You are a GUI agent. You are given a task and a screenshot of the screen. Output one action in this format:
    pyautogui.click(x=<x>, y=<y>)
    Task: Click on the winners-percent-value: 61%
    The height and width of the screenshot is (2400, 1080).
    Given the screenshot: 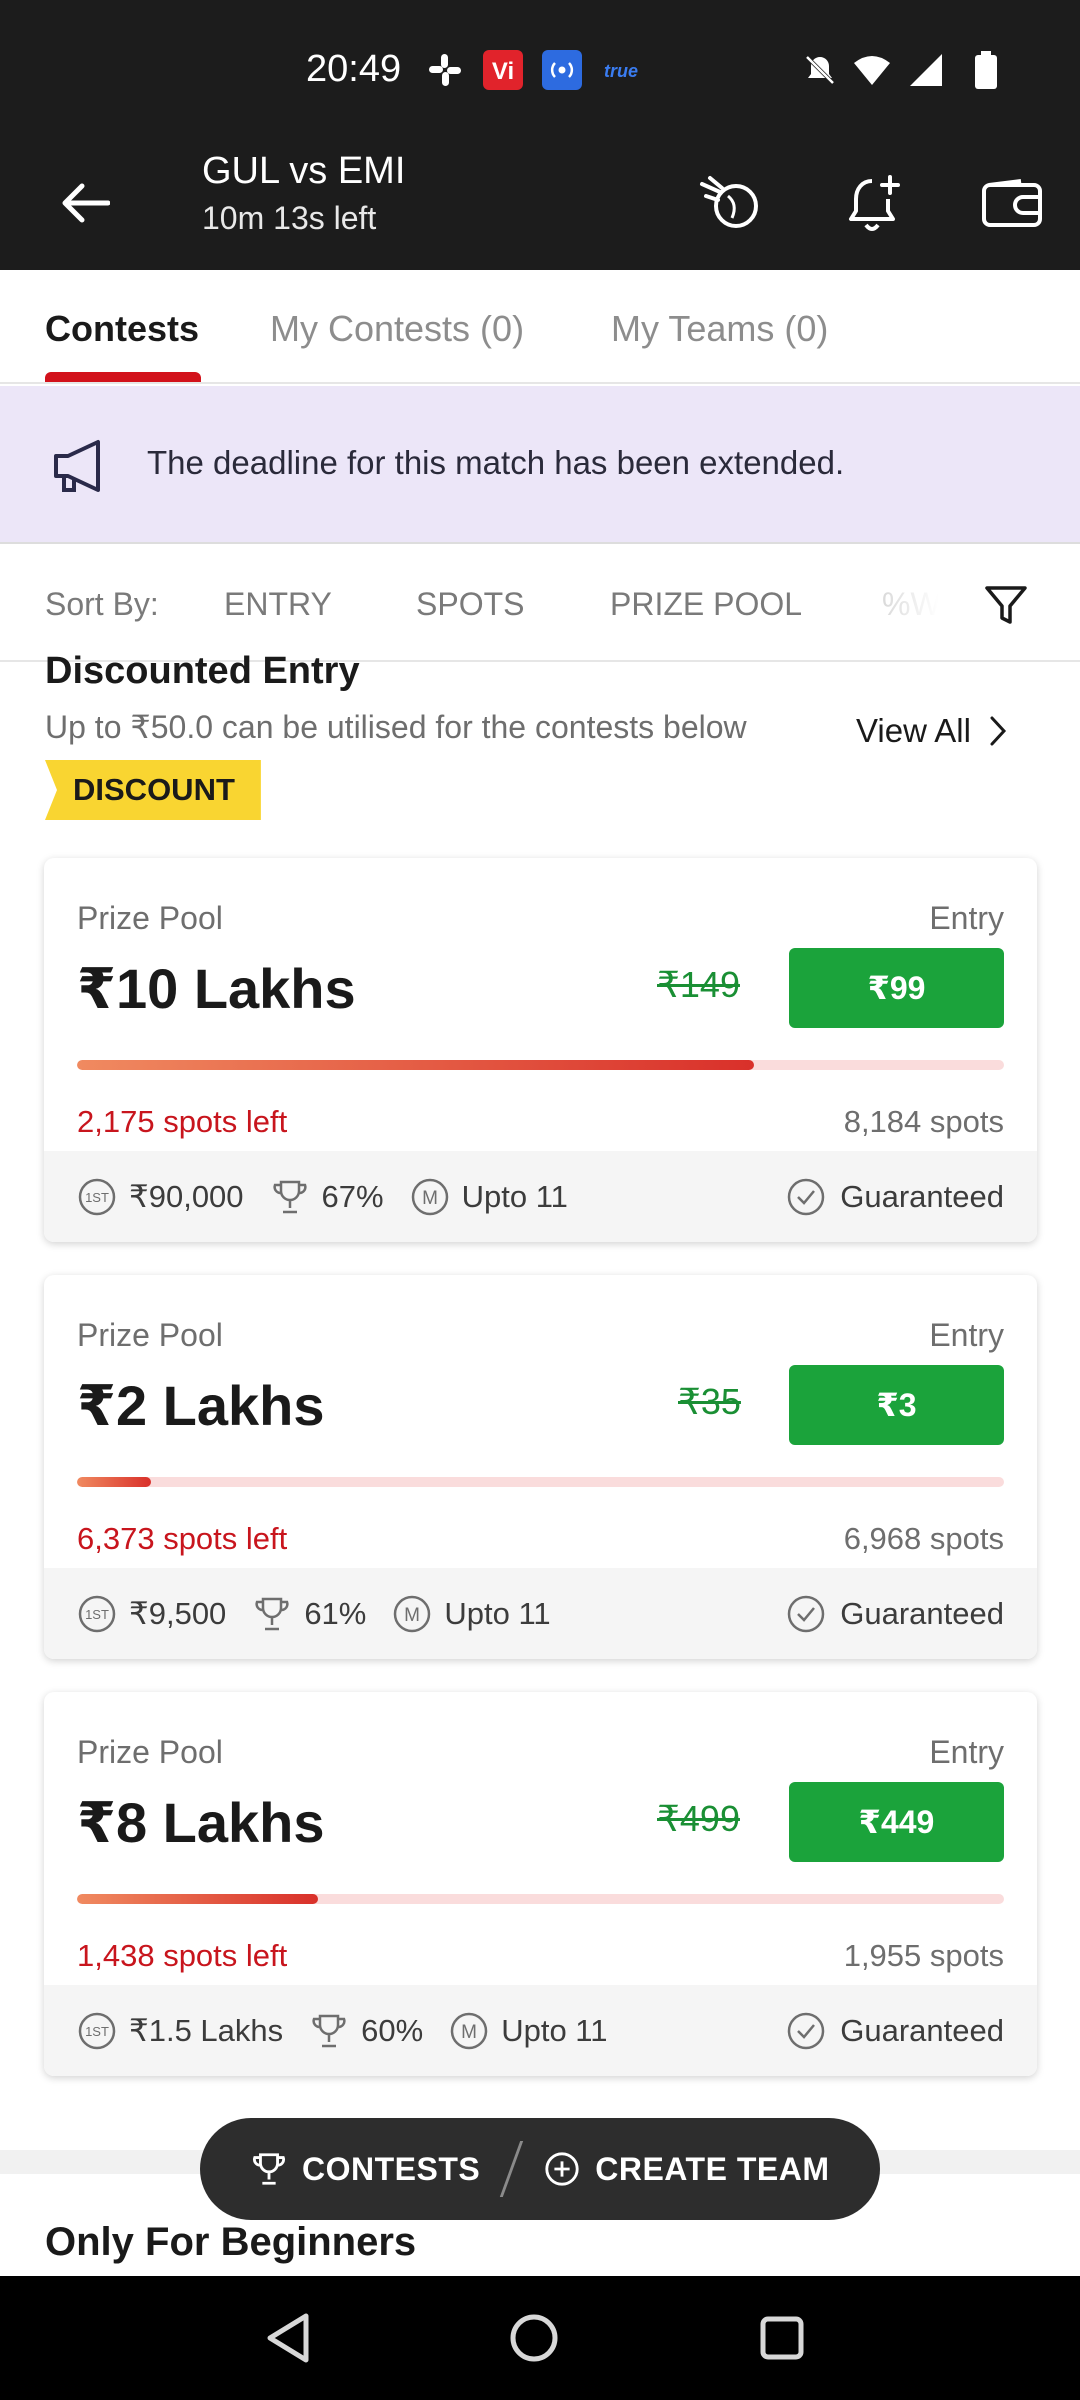 What is the action you would take?
    pyautogui.click(x=335, y=1613)
    